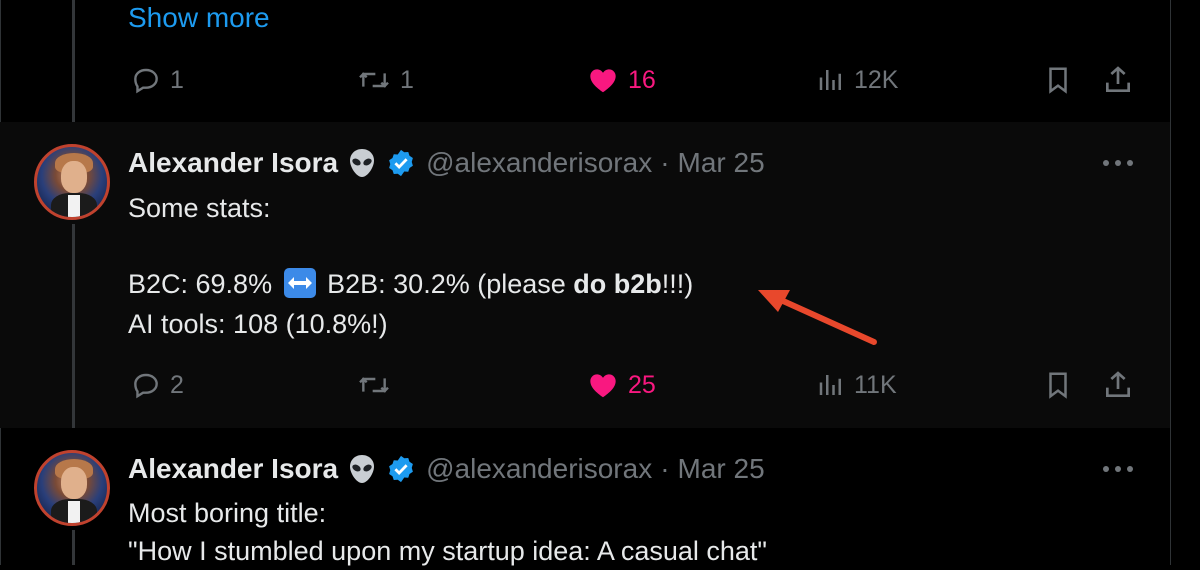  What do you see at coordinates (73, 547) in the screenshot?
I see `thread-line-bottom` at bounding box center [73, 547].